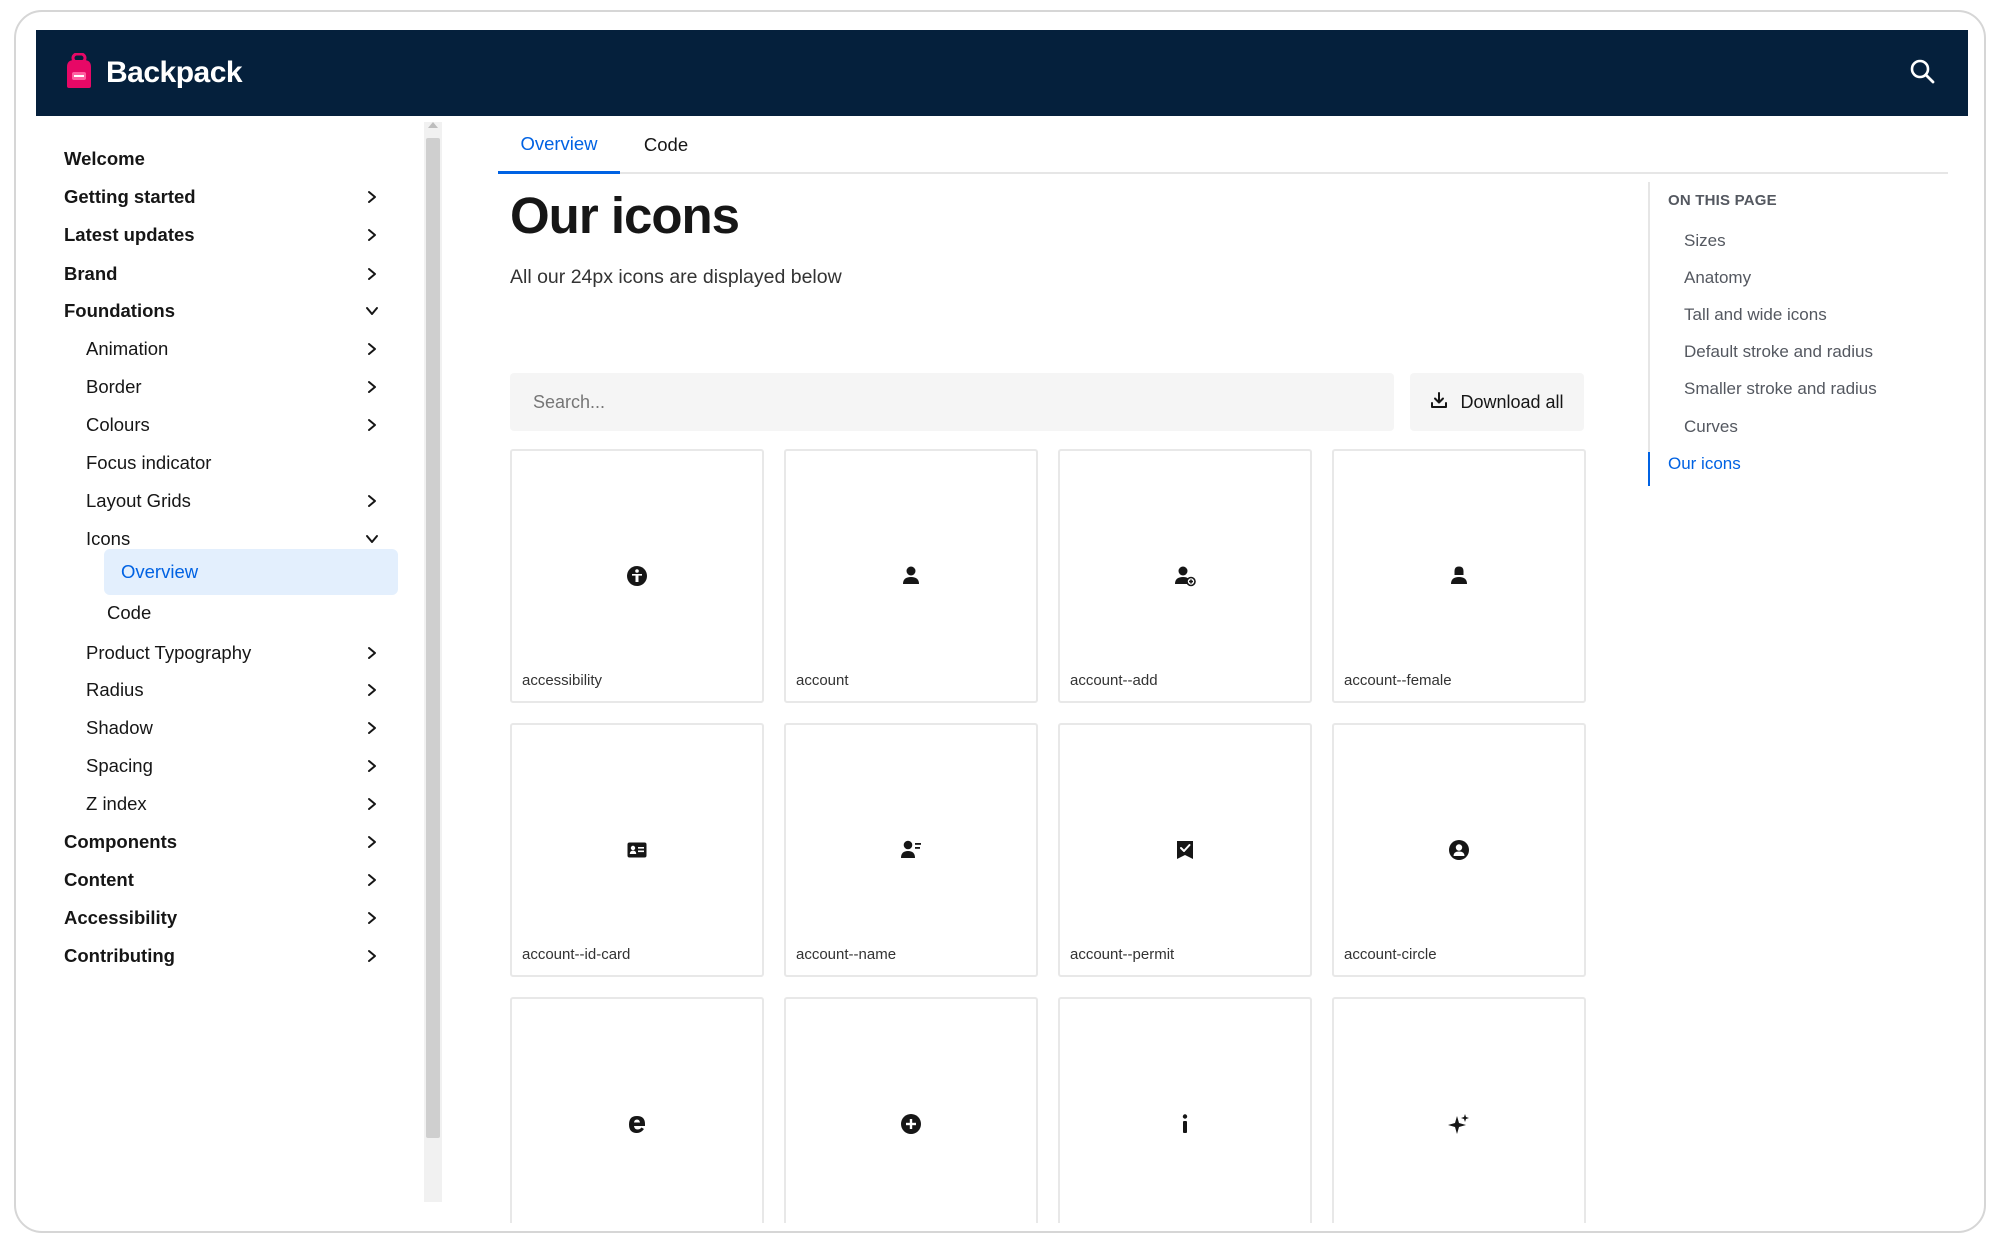 The height and width of the screenshot is (1247, 2000). I want to click on sidebar-item-overview: Overview, so click(251, 572).